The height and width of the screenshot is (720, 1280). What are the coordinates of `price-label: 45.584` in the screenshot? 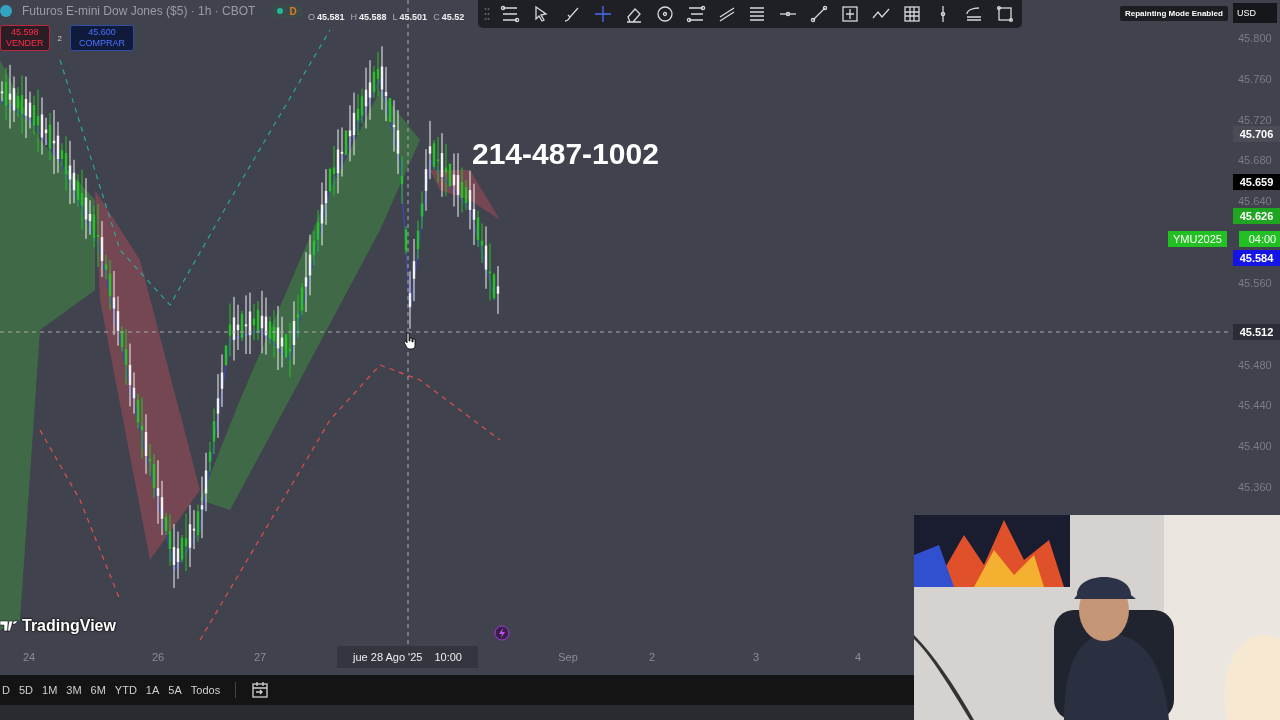 It's located at (1256, 258).